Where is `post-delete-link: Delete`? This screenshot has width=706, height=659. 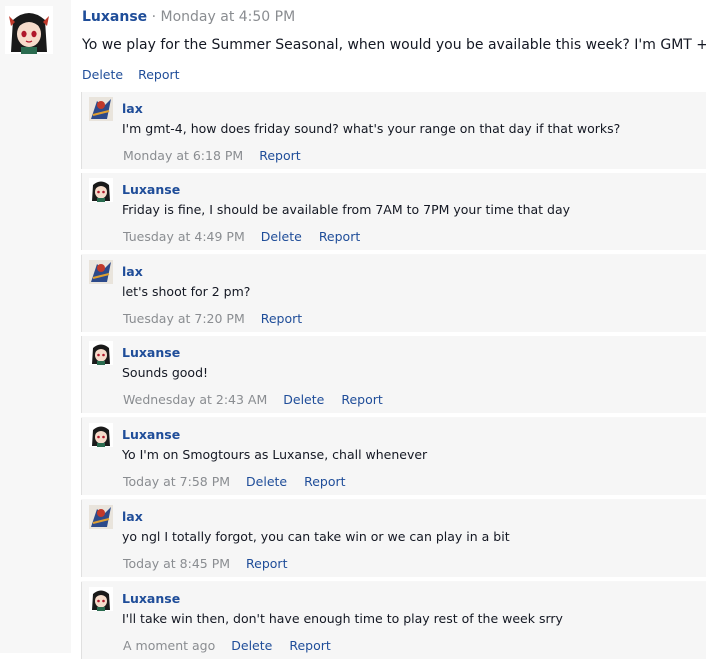 post-delete-link: Delete is located at coordinates (102, 74).